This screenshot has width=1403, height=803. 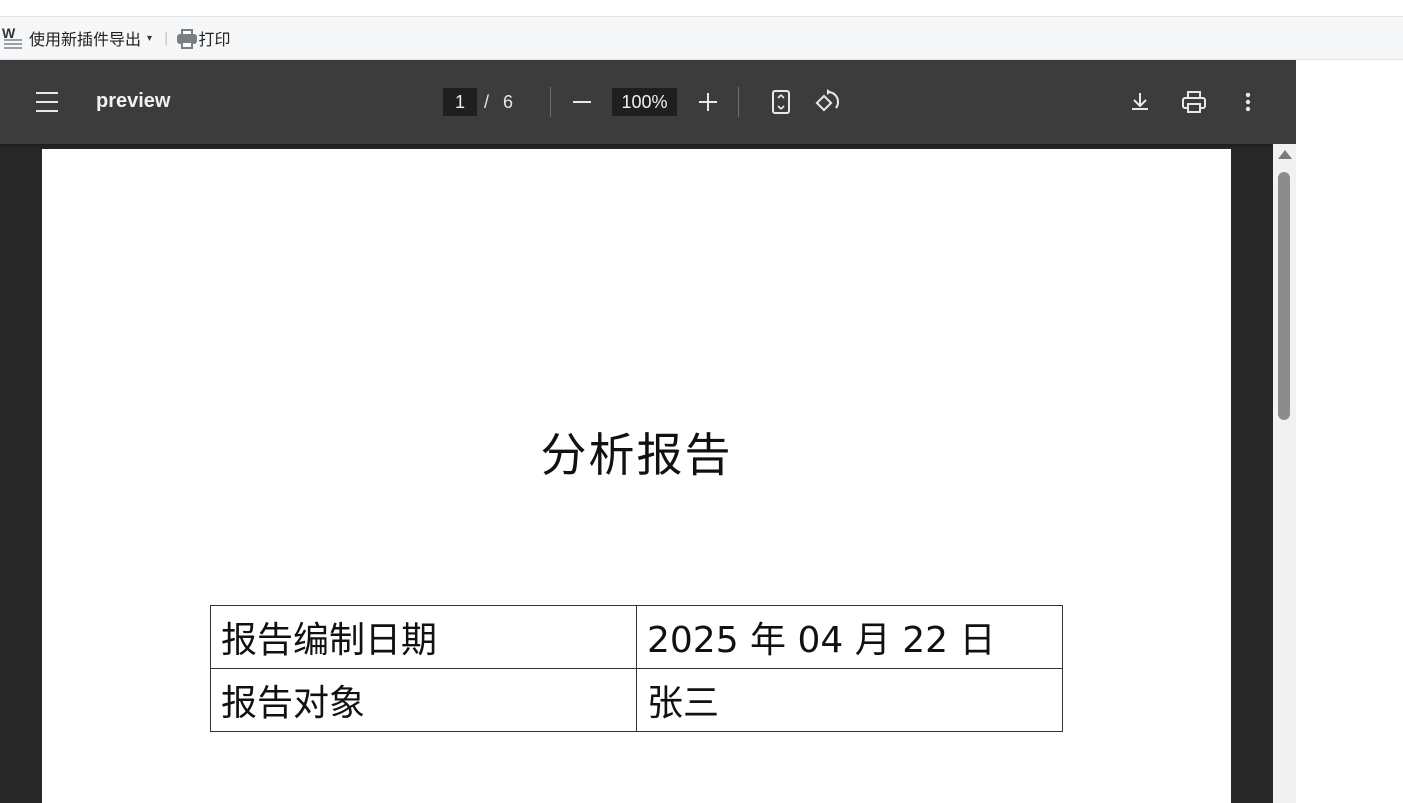 What do you see at coordinates (849, 700) in the screenshot?
I see `table-cell-value: 张三` at bounding box center [849, 700].